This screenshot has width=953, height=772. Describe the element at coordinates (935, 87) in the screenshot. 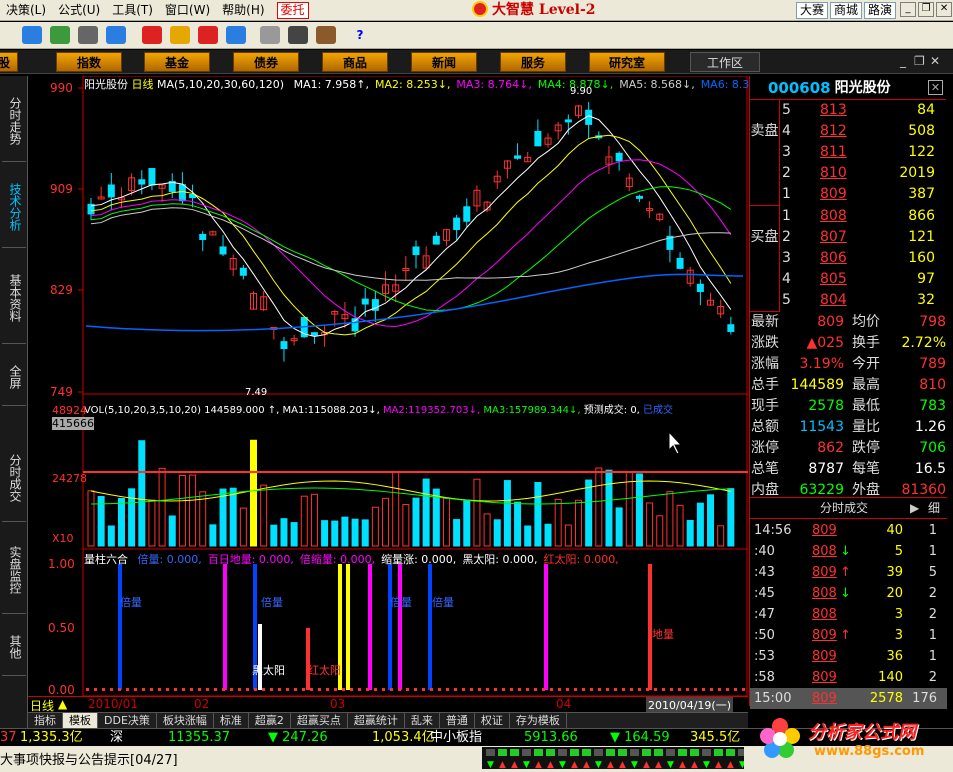

I see `quote-close-icon: ✕` at that location.